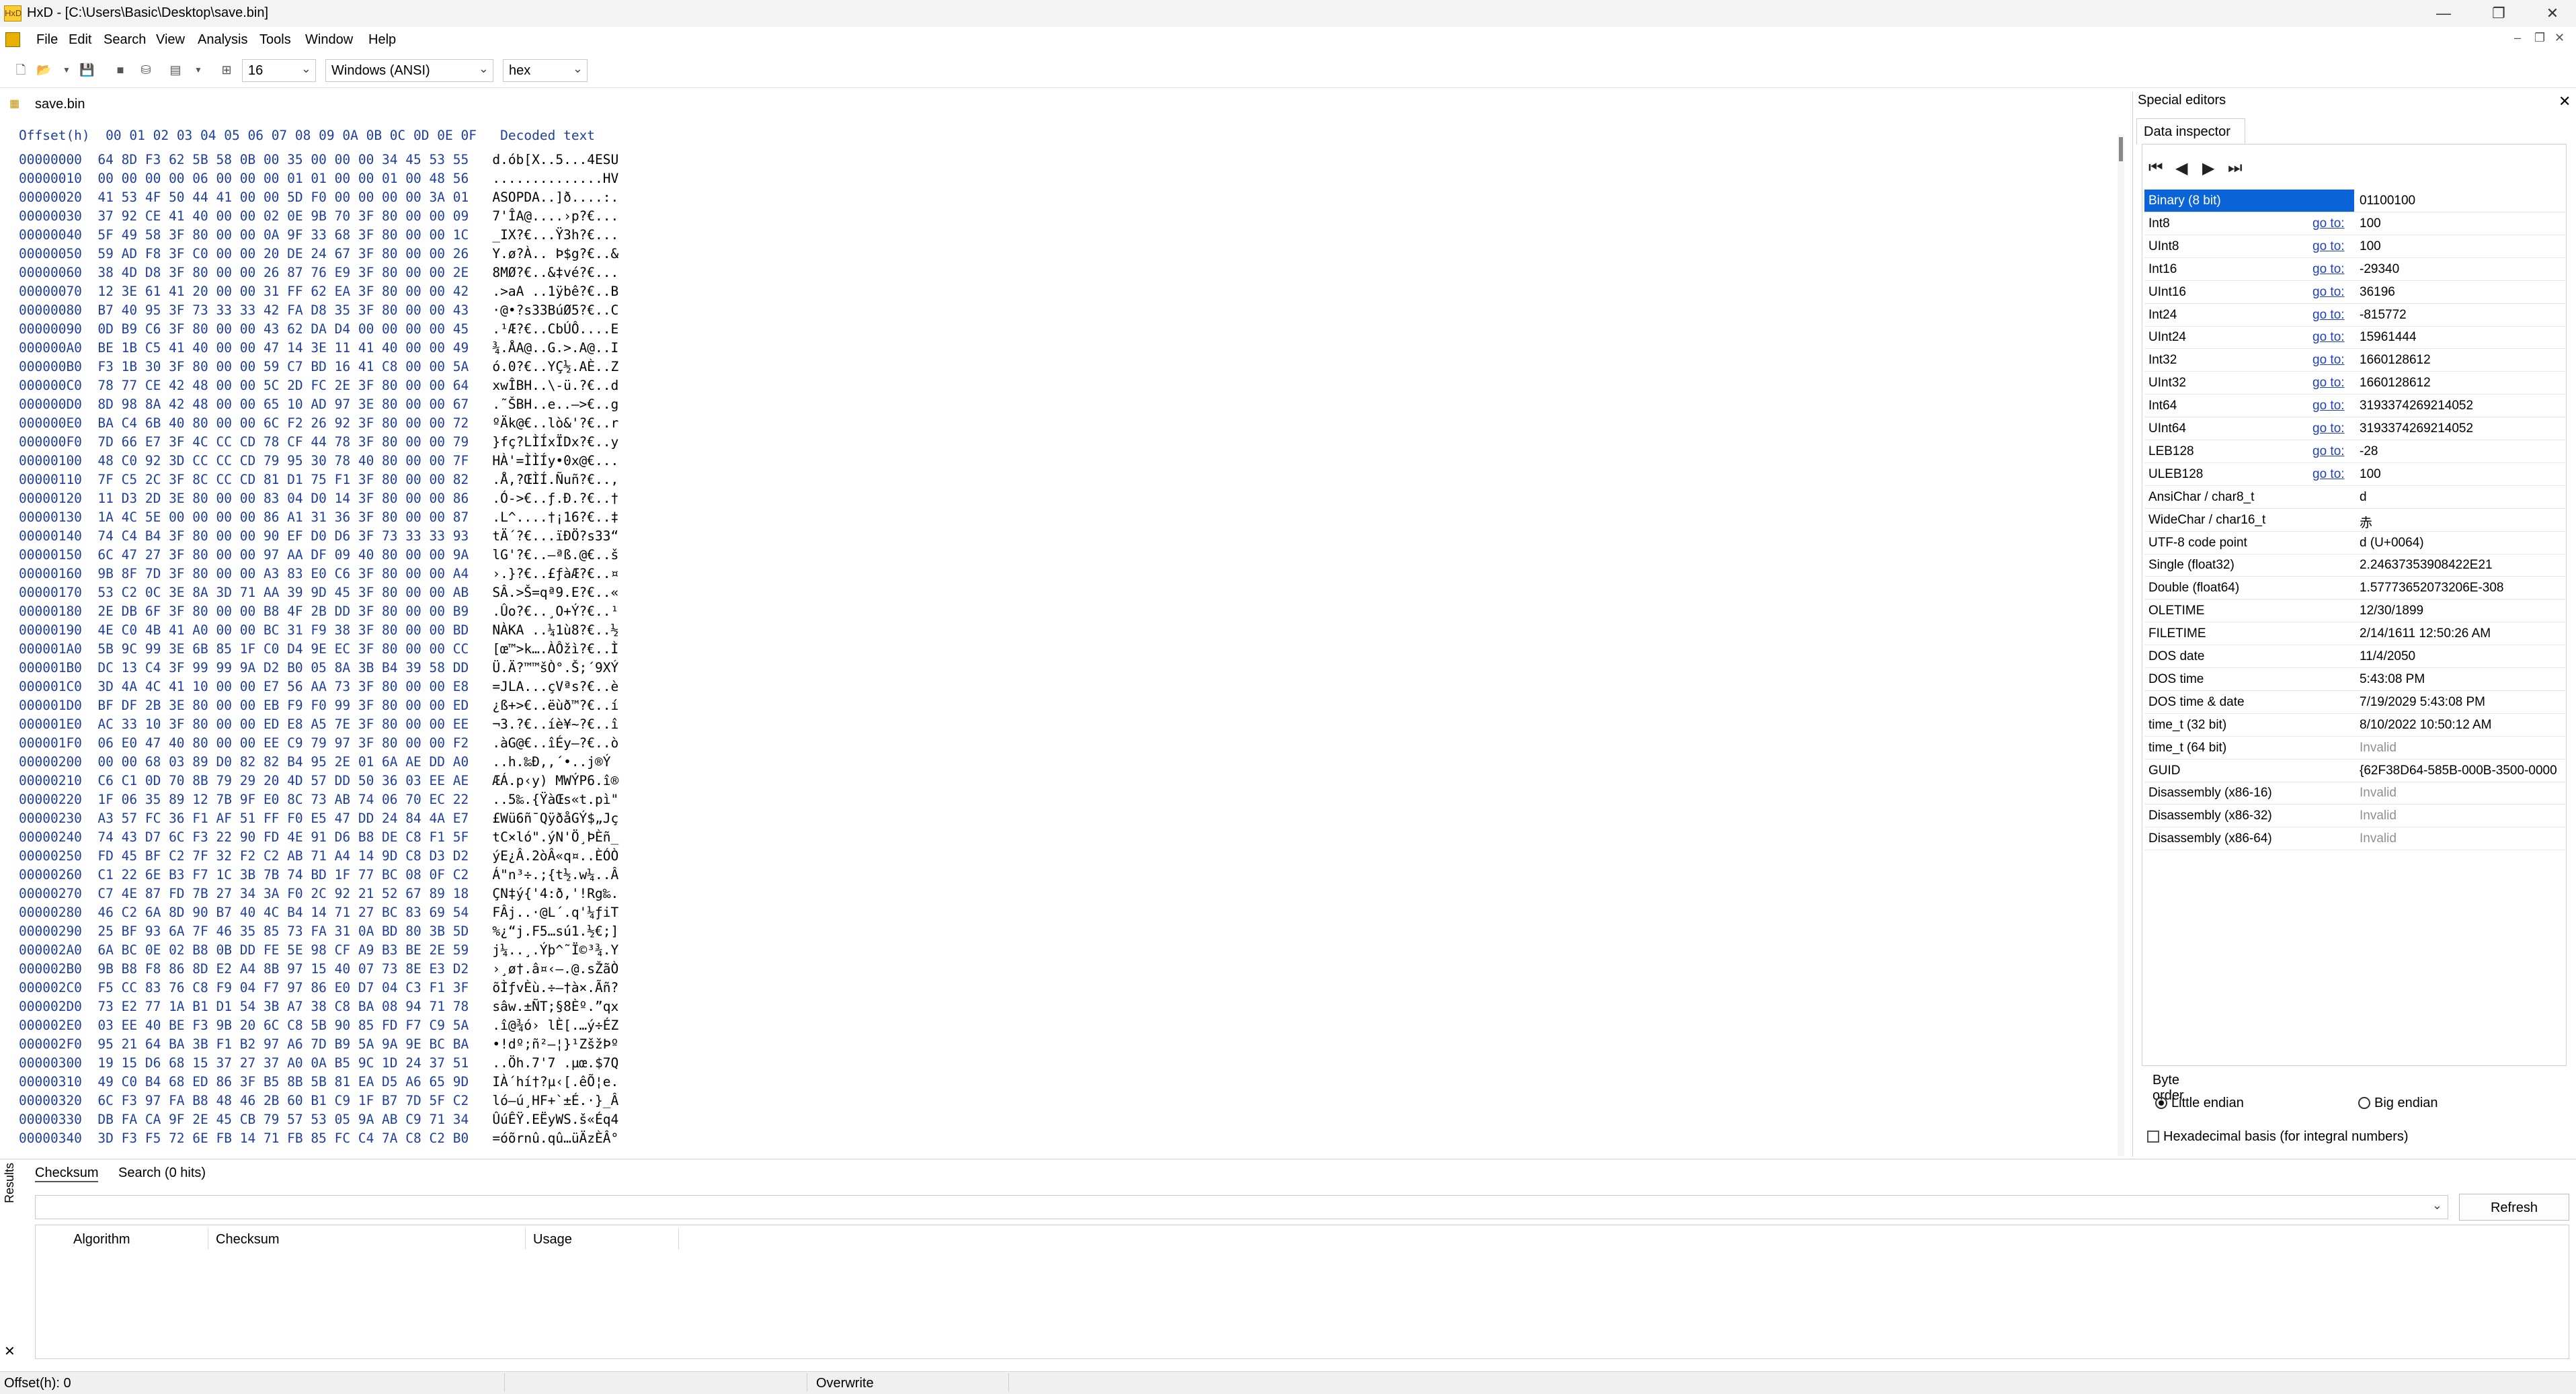 The width and height of the screenshot is (2576, 1394). Describe the element at coordinates (555, 875) in the screenshot. I see `row-decoded-text: Á"n³÷.;{t½.w¼..Â` at that location.